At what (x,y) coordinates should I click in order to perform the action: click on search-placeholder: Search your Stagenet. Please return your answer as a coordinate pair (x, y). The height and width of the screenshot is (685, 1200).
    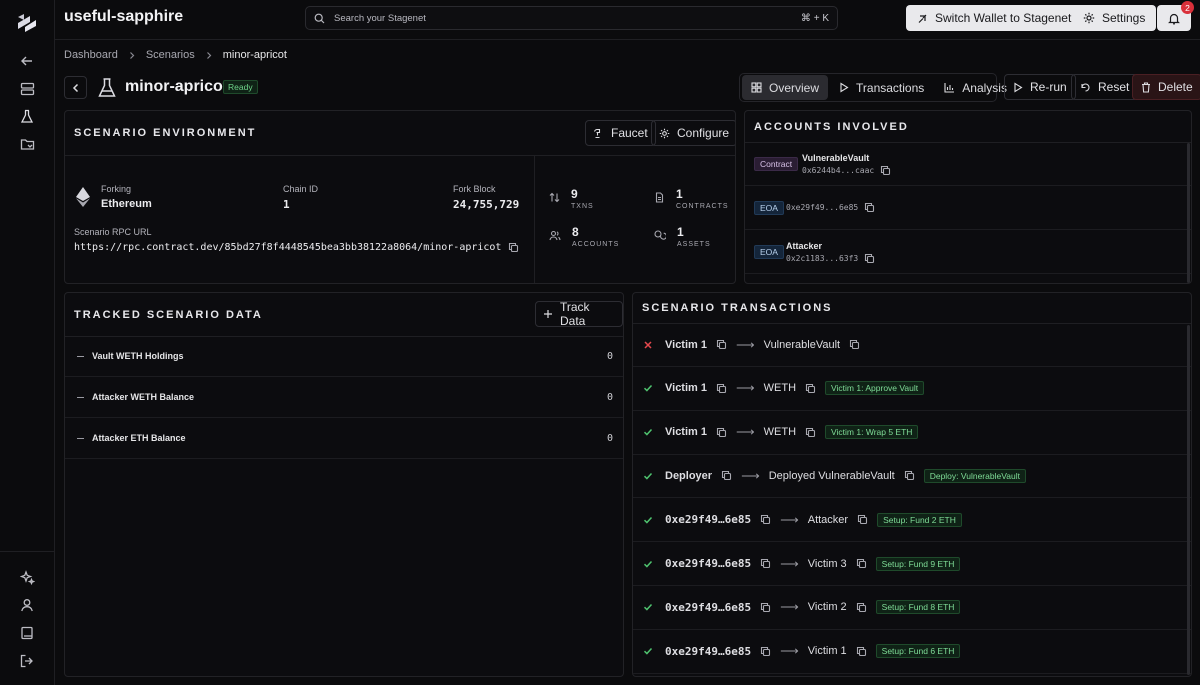
    Looking at the image, I should click on (380, 18).